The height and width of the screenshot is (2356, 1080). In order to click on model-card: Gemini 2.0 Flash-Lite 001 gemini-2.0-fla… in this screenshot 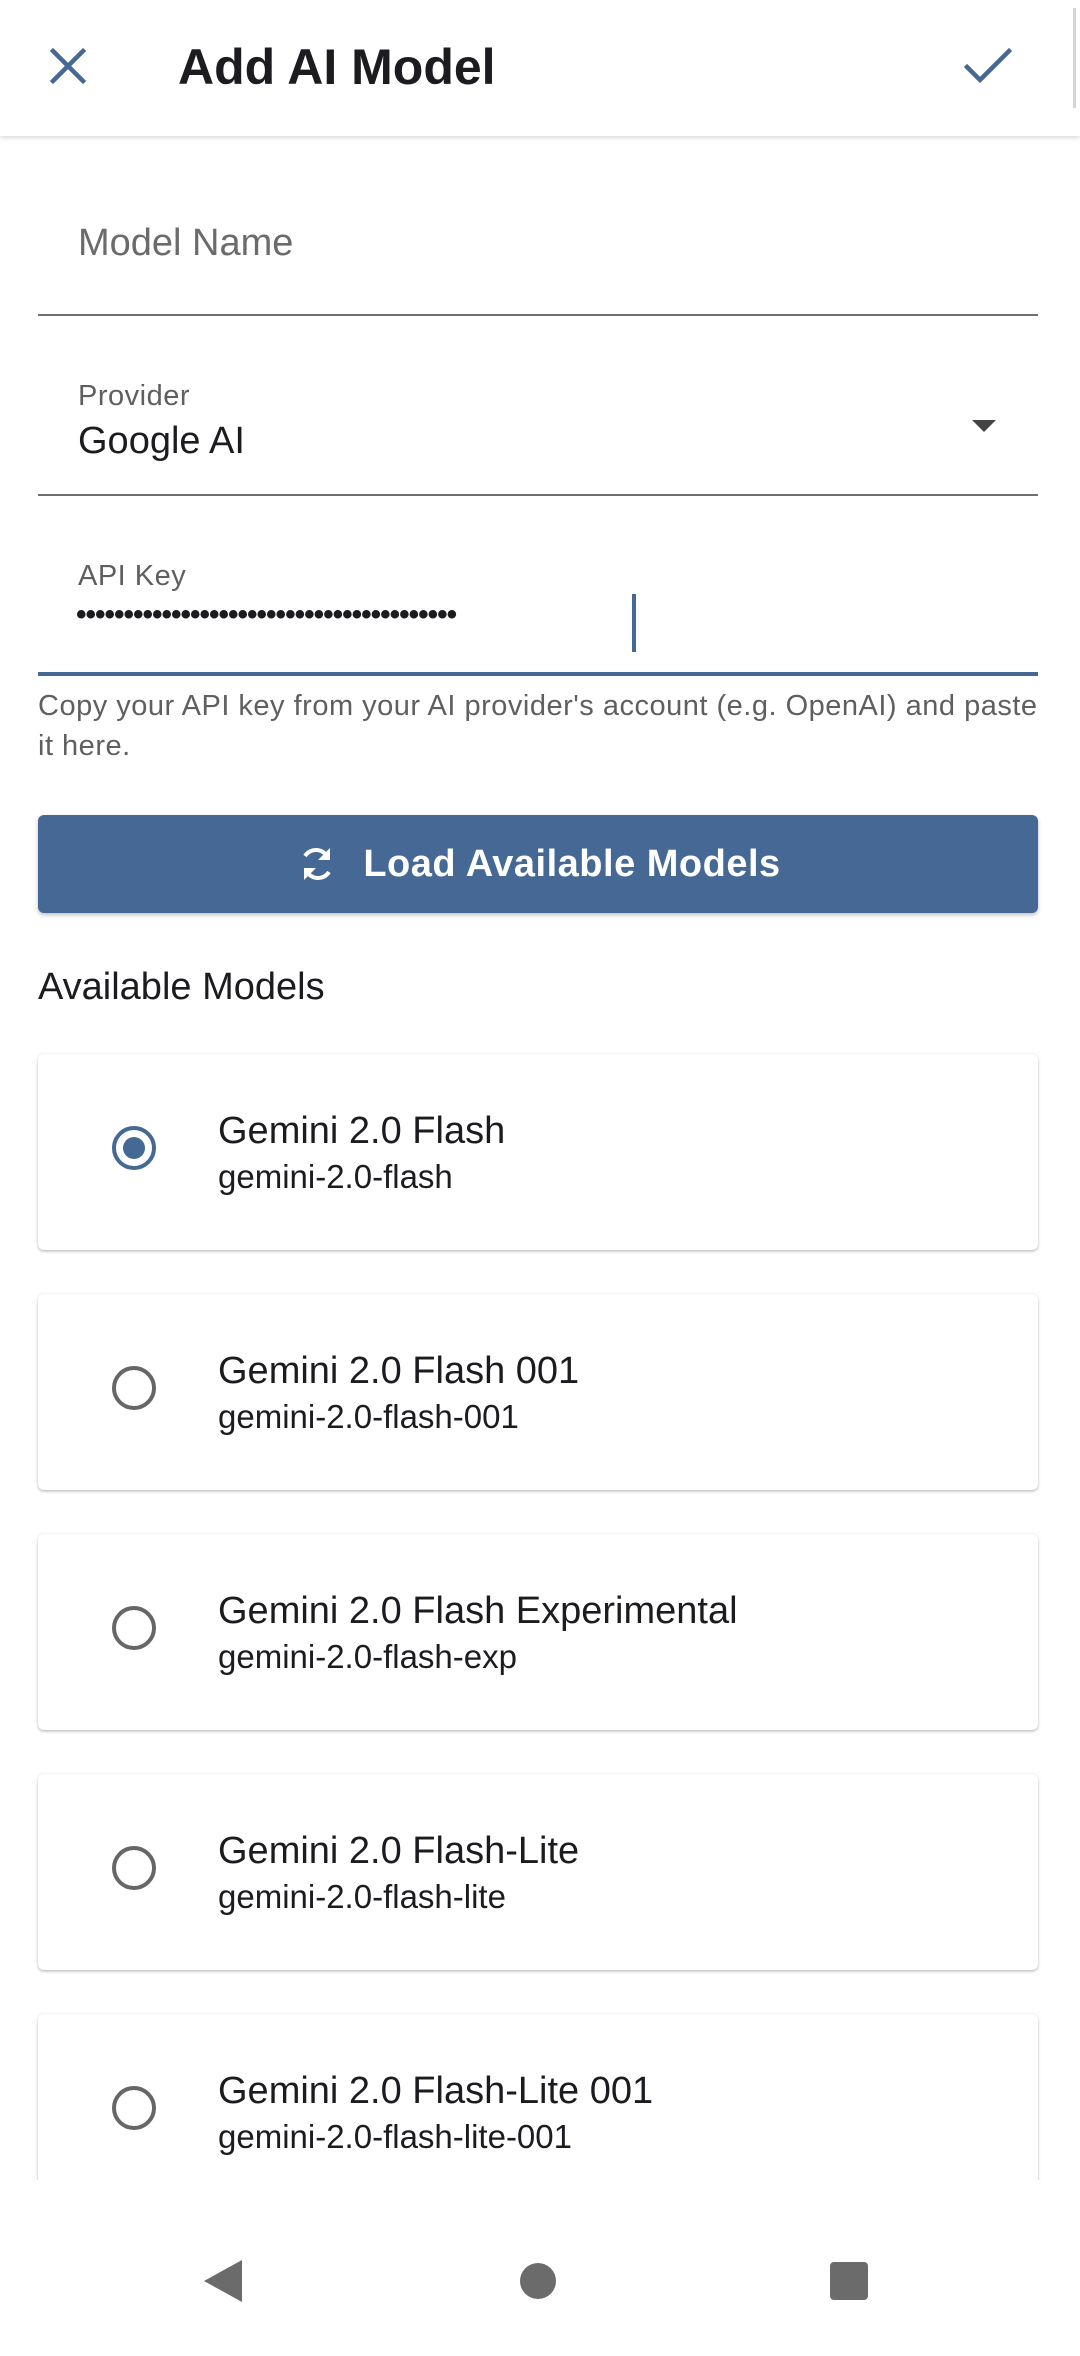, I will do `click(538, 2097)`.